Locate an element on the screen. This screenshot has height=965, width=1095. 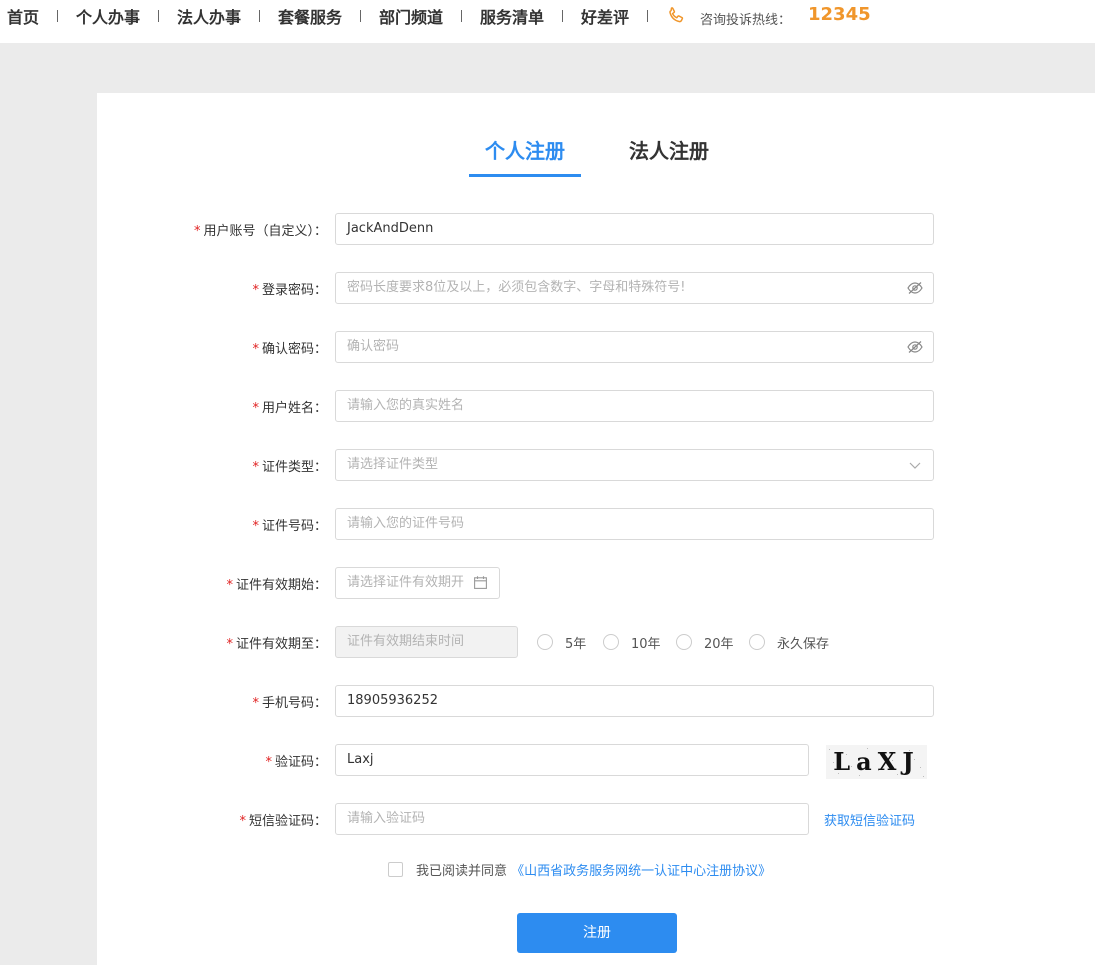
nav-personal-affairs: 个人办事 is located at coordinates (108, 16).